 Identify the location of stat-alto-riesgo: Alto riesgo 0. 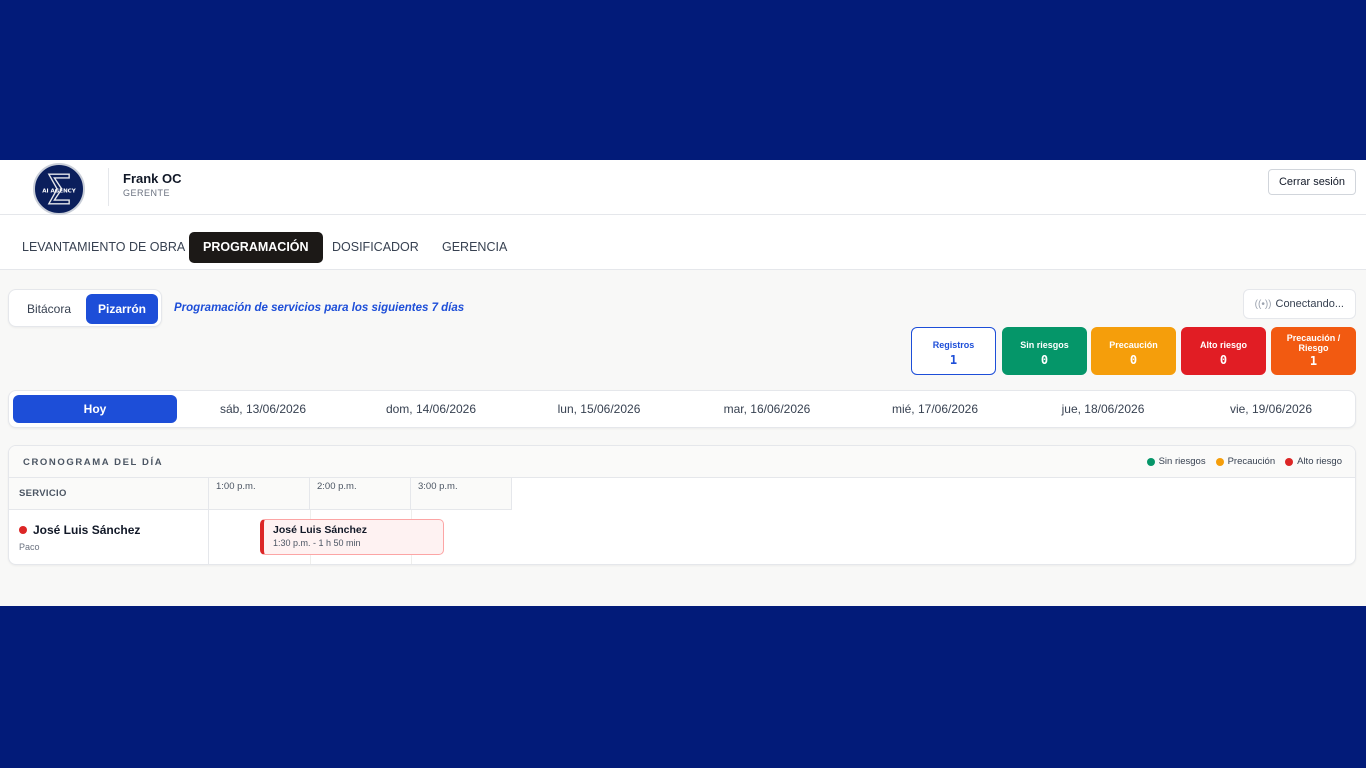
(1223, 351).